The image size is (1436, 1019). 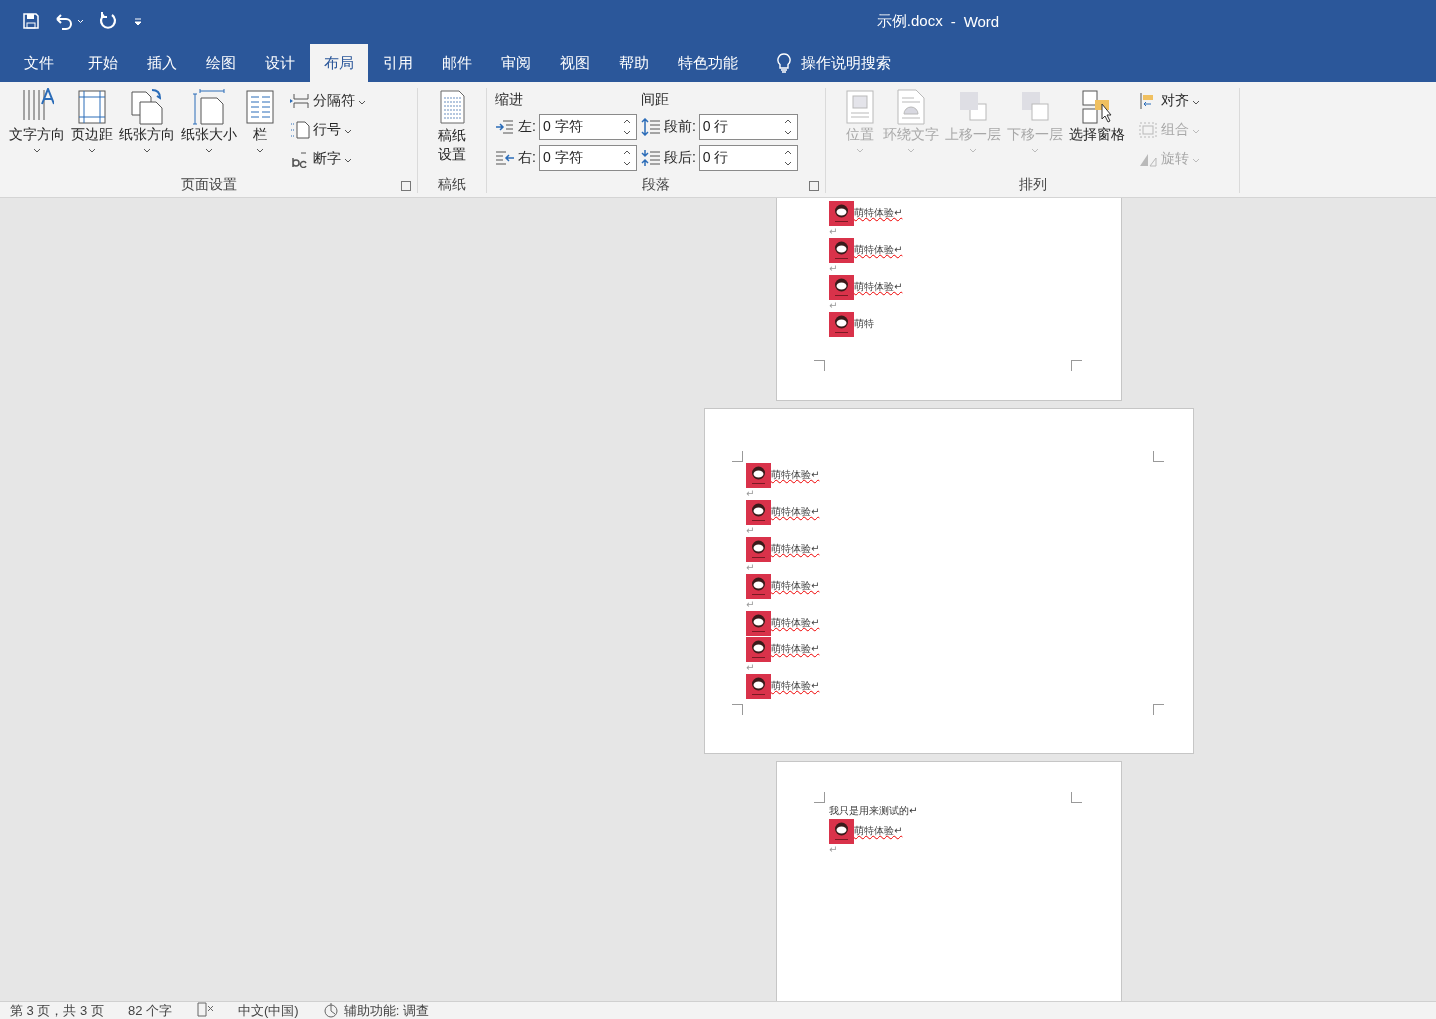 I want to click on accessibility-icon, so click(x=331, y=1010).